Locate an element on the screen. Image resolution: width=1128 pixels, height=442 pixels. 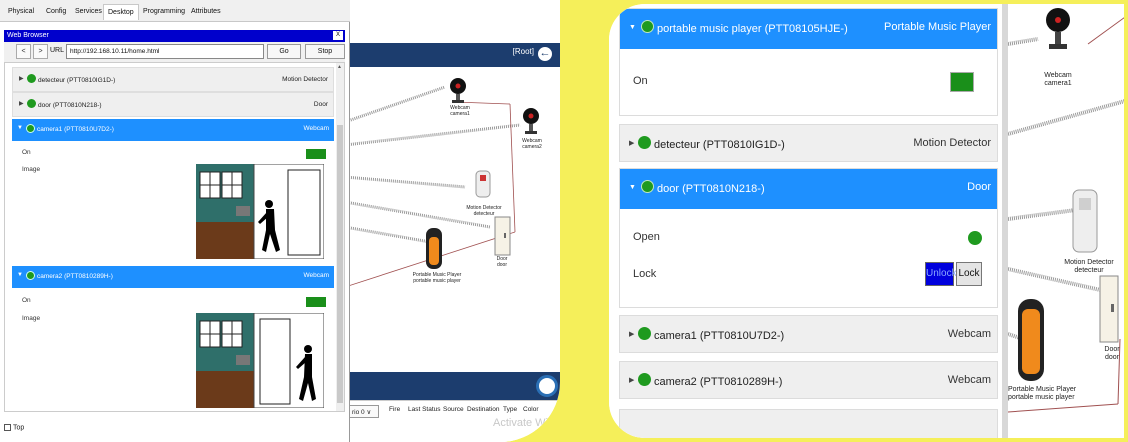
web-browser-titlebar: Web Browser X is located at coordinates (174, 36).